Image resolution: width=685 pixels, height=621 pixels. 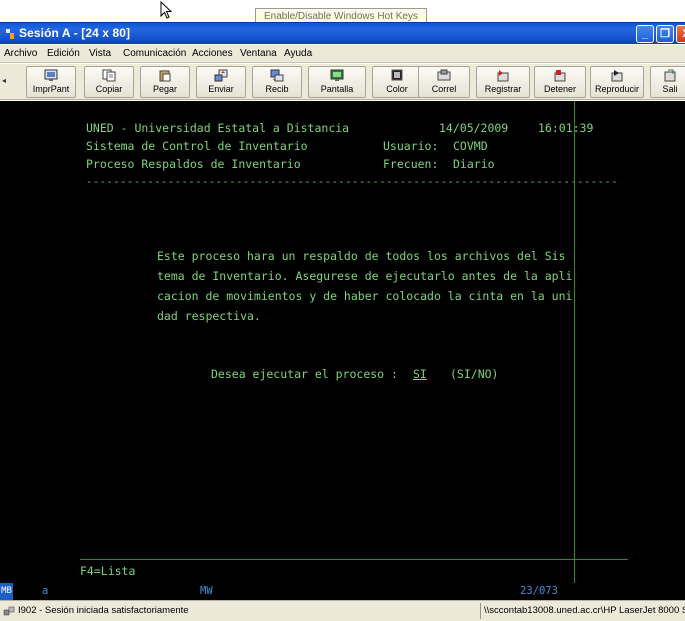 What do you see at coordinates (617, 89) in the screenshot?
I see `toolbar-reproducir-label: Reproducir` at bounding box center [617, 89].